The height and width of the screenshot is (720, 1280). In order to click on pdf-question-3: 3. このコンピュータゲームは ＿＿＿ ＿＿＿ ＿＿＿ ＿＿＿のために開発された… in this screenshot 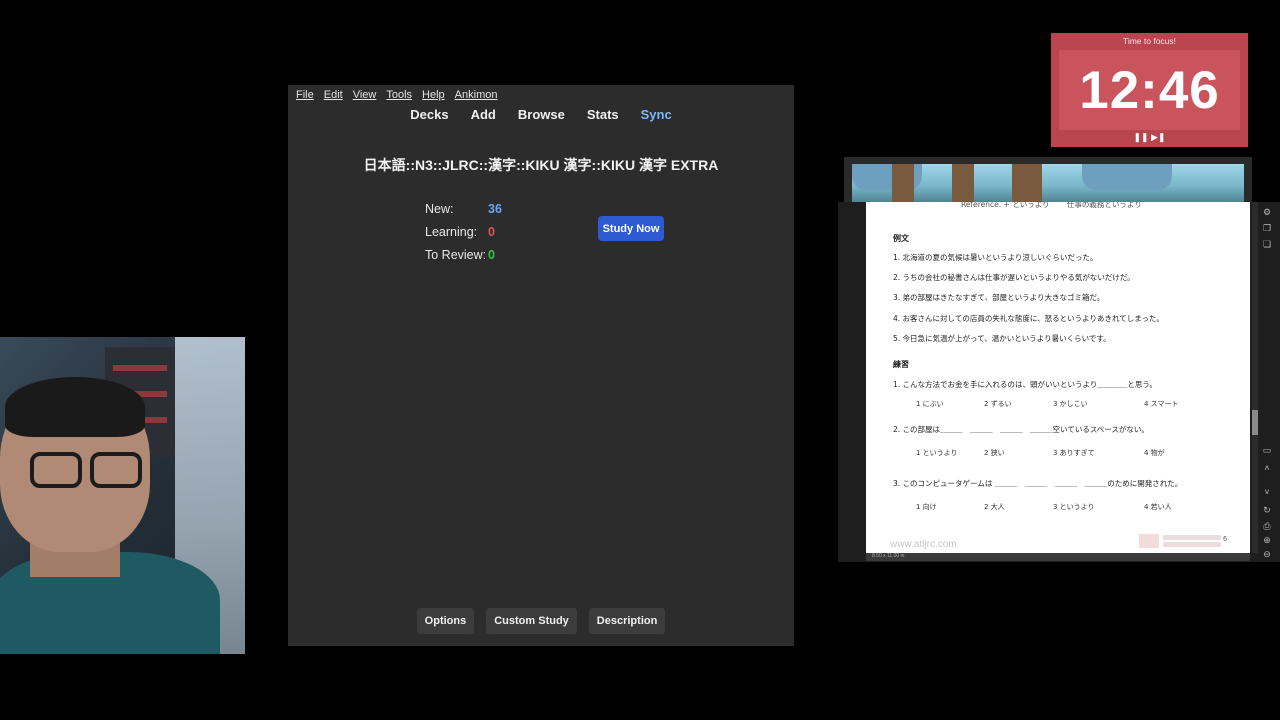, I will do `click(1038, 483)`.